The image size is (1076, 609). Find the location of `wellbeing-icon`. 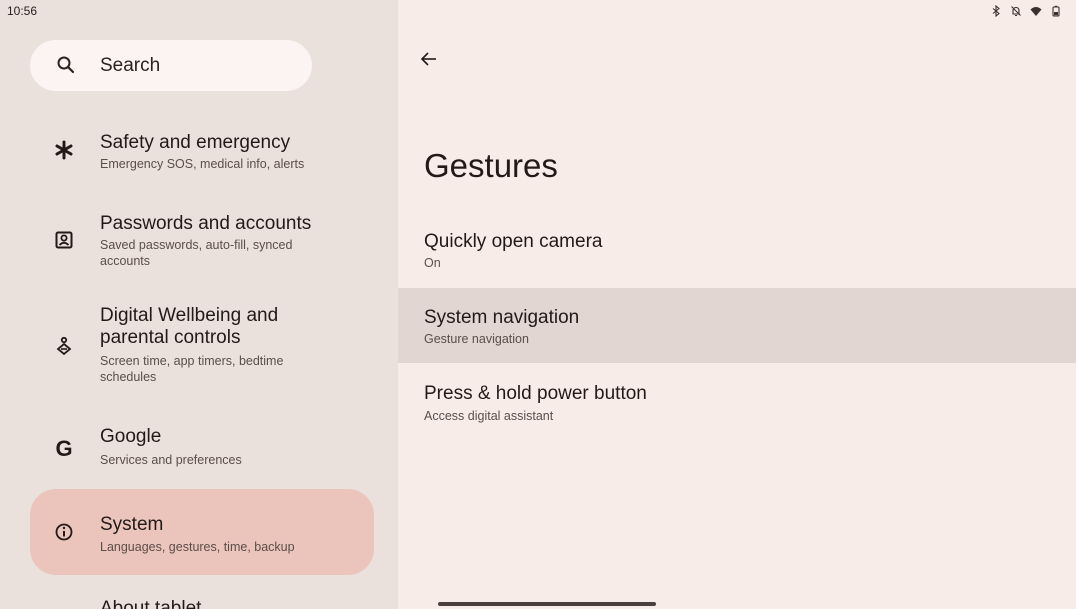

wellbeing-icon is located at coordinates (64, 346).